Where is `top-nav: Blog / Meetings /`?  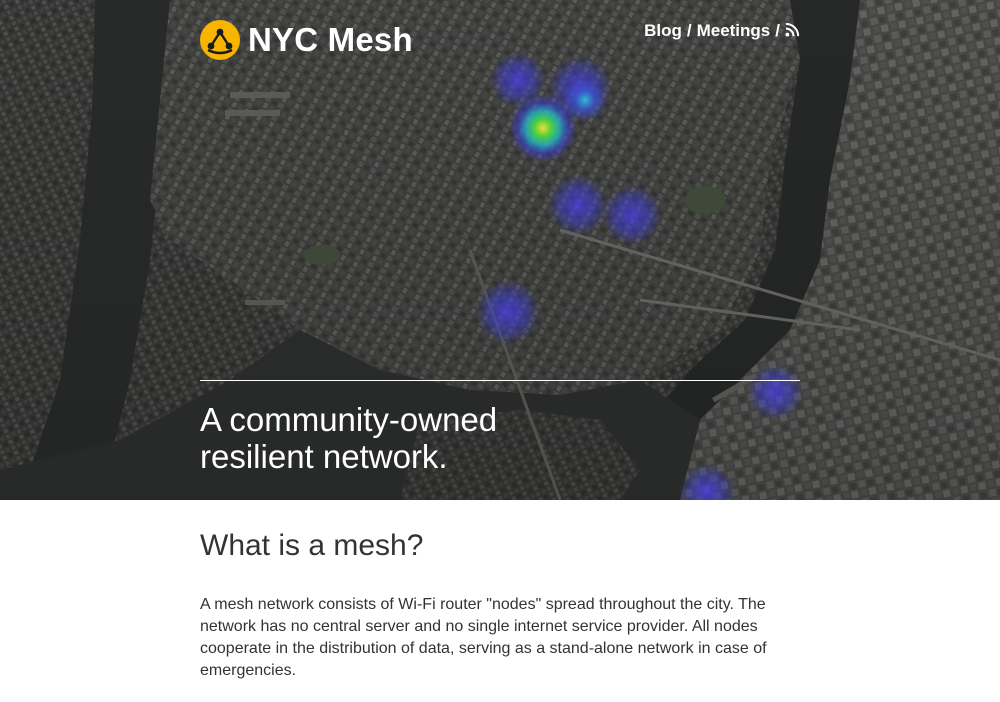
top-nav: Blog / Meetings / is located at coordinates (722, 31).